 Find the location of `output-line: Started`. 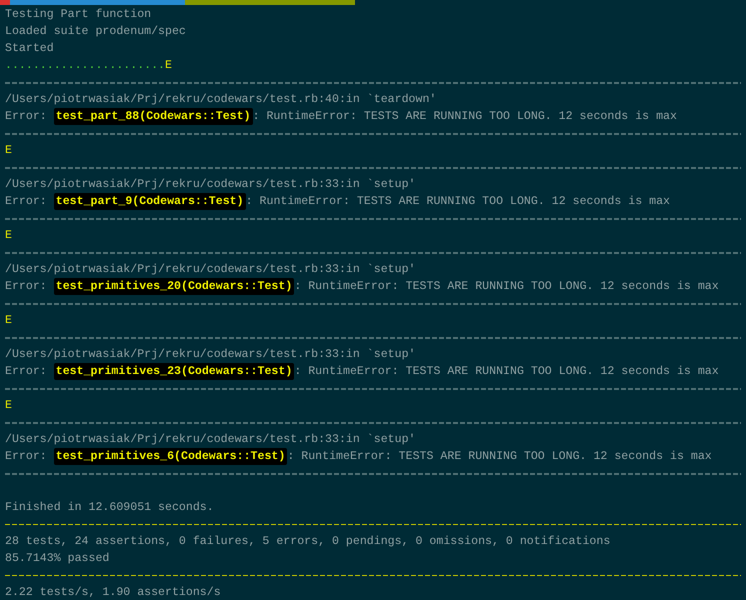

output-line: Started is located at coordinates (29, 49).